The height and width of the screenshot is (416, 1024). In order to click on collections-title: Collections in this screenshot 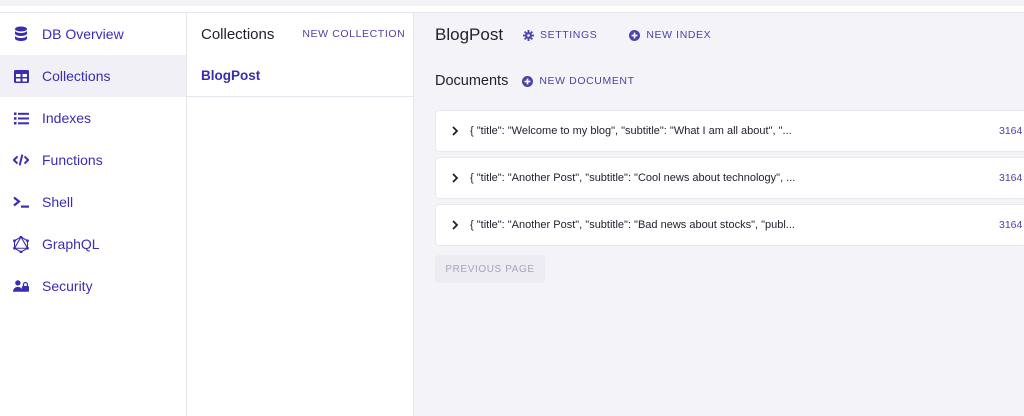, I will do `click(238, 34)`.